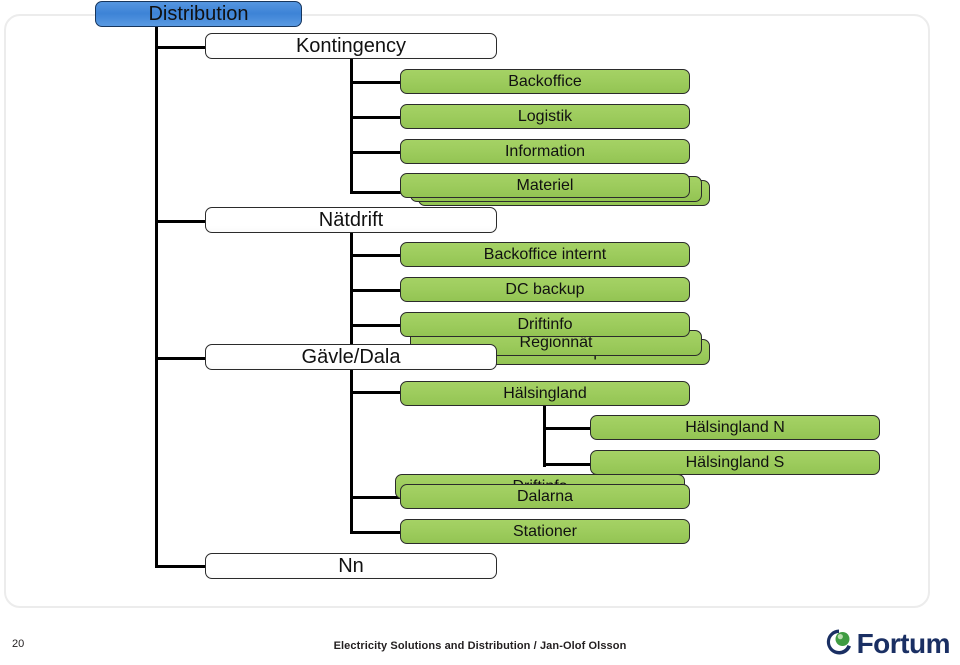 The image size is (960, 665). I want to click on fortum-sphere-icon, so click(839, 644).